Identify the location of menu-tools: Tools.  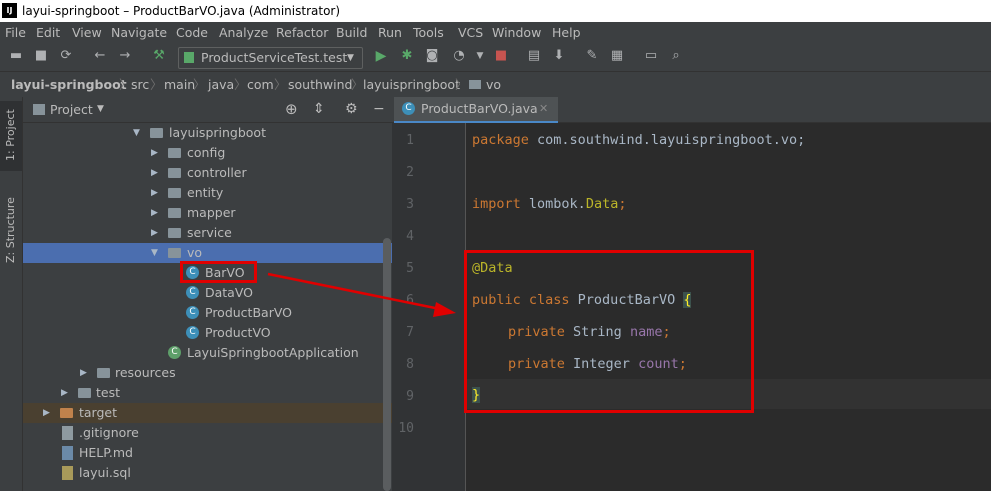
(428, 32).